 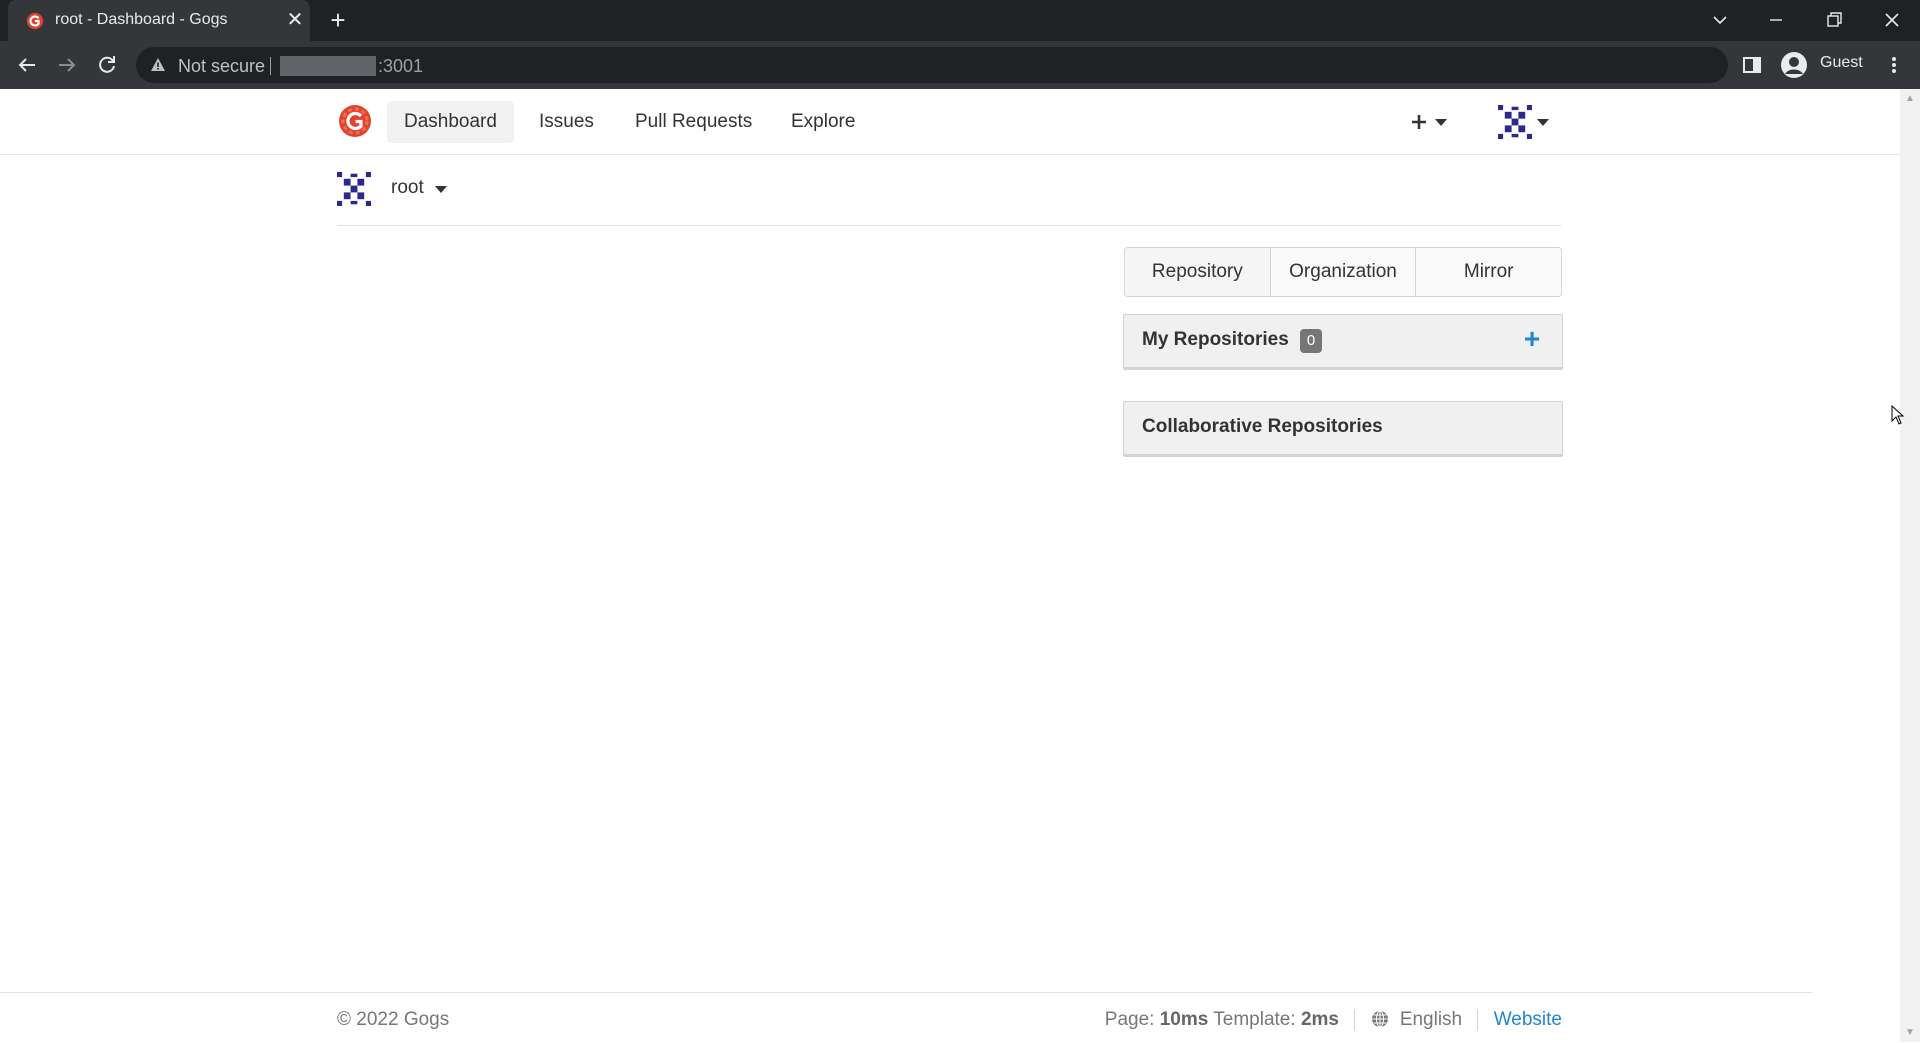 I want to click on nav-issues: Issues, so click(x=566, y=122).